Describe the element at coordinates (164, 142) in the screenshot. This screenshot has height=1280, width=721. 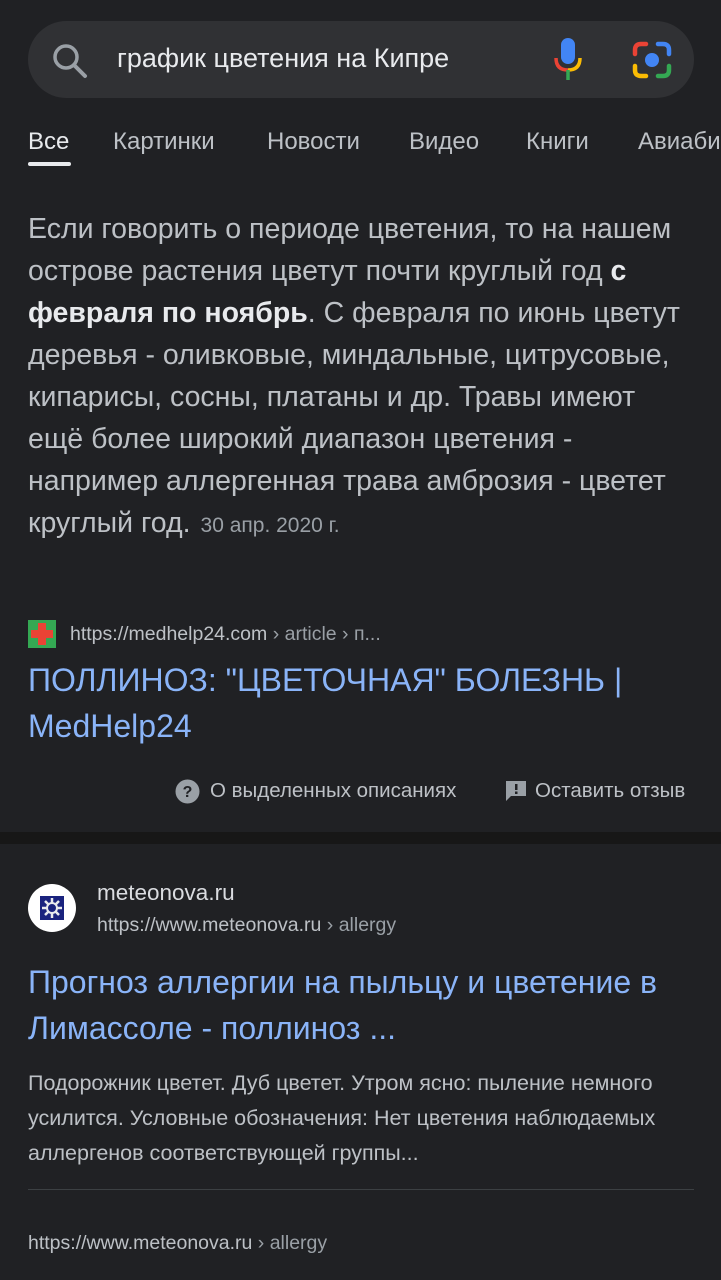
I see `tab-images: Картинки` at that location.